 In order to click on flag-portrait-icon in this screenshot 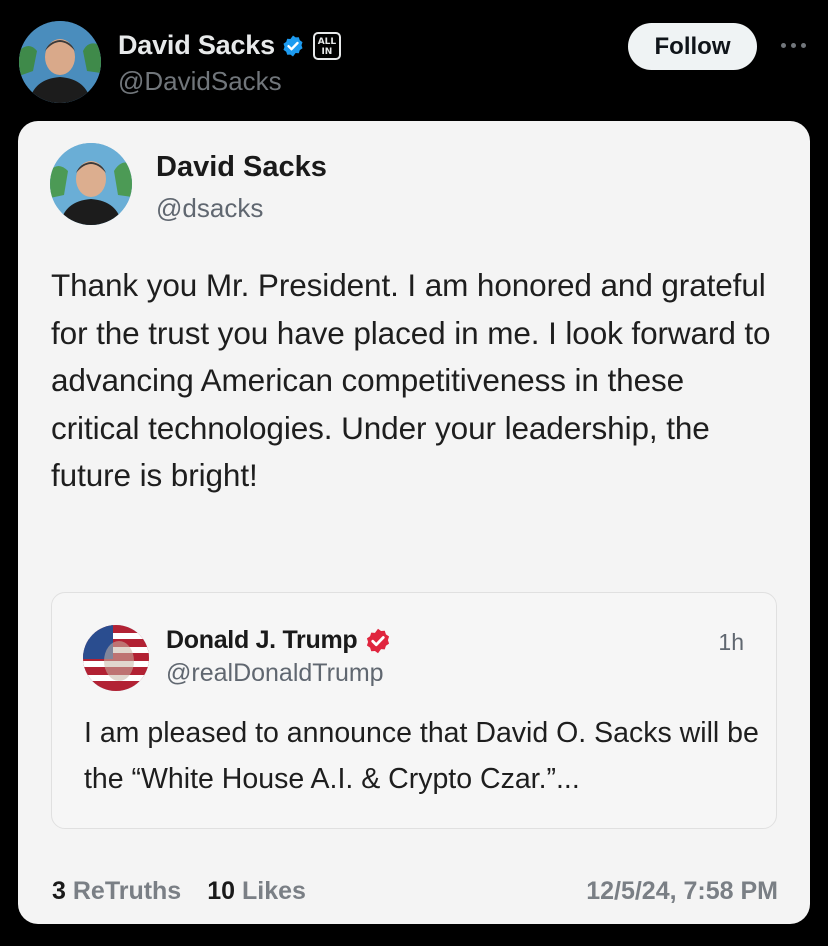, I will do `click(116, 658)`.